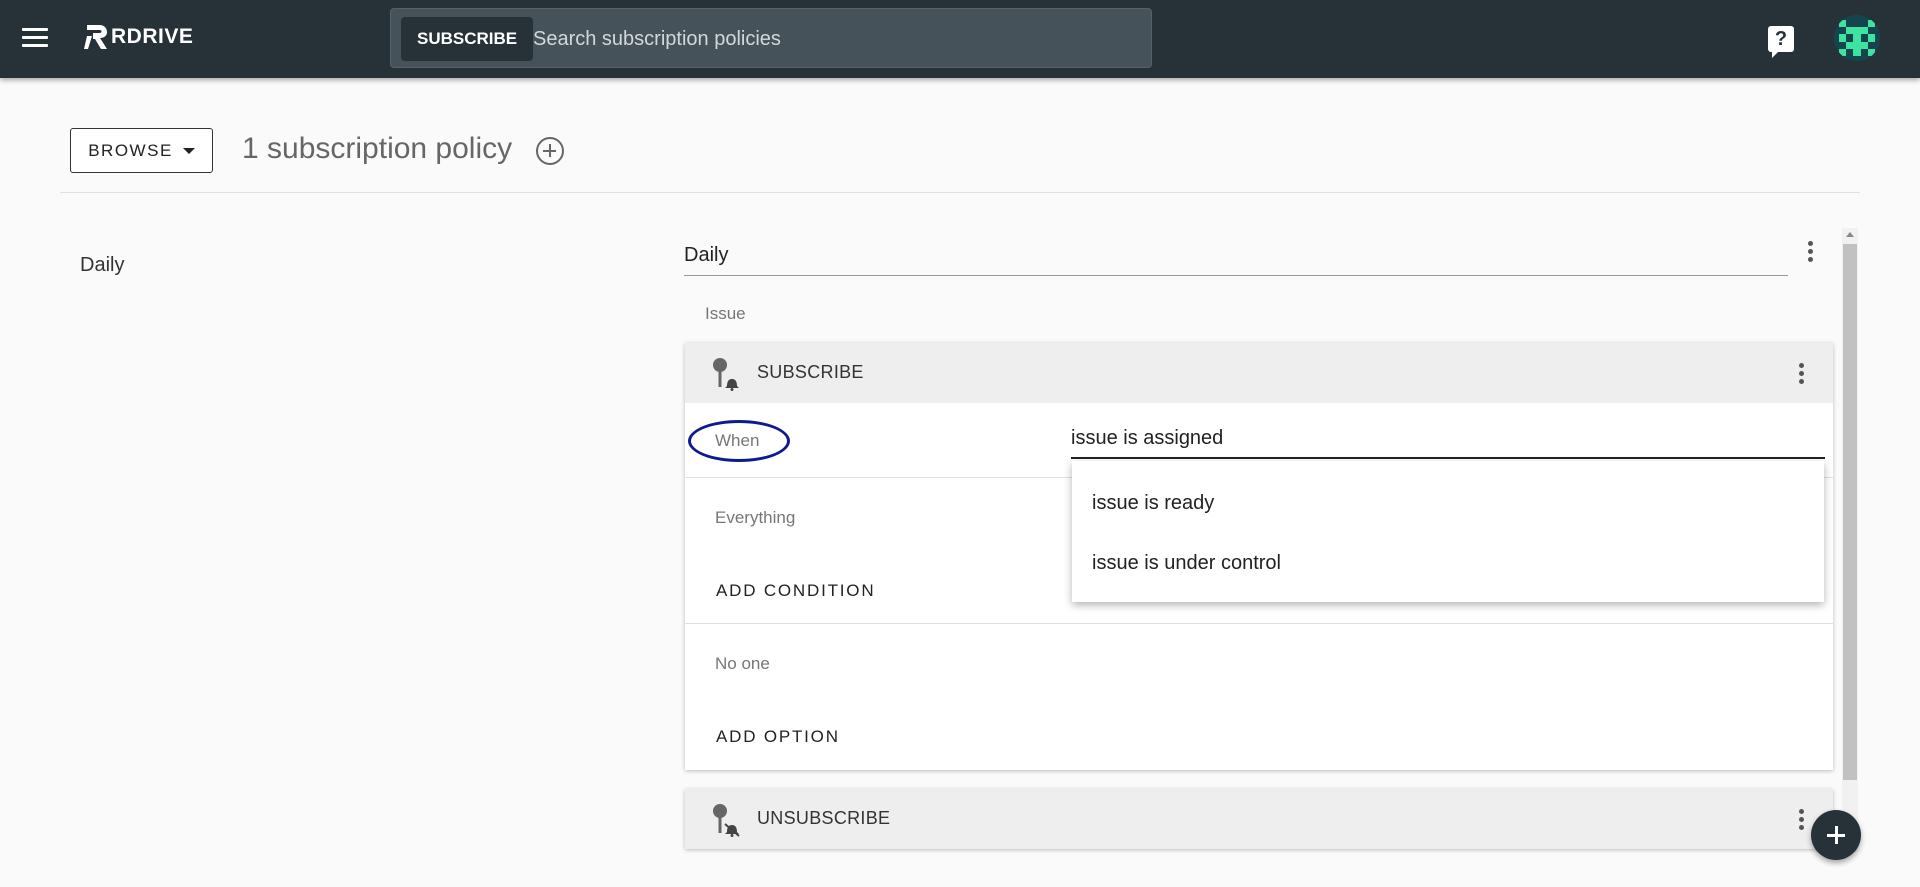  I want to click on pin-bell-off-icon, so click(726, 820).